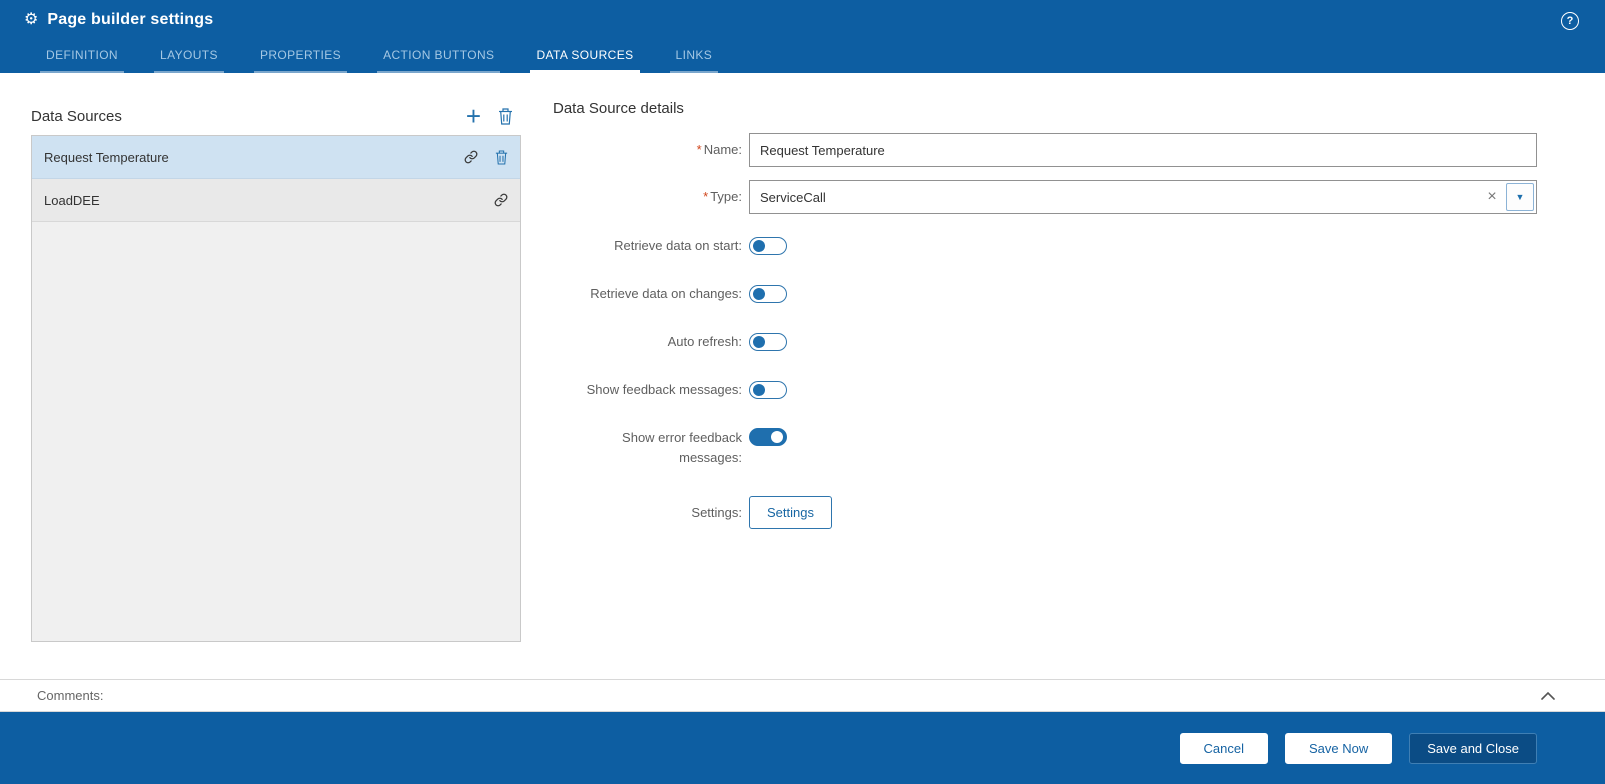 This screenshot has height=784, width=1605. I want to click on show-feedback-row: Show feedback messages:, so click(1045, 390).